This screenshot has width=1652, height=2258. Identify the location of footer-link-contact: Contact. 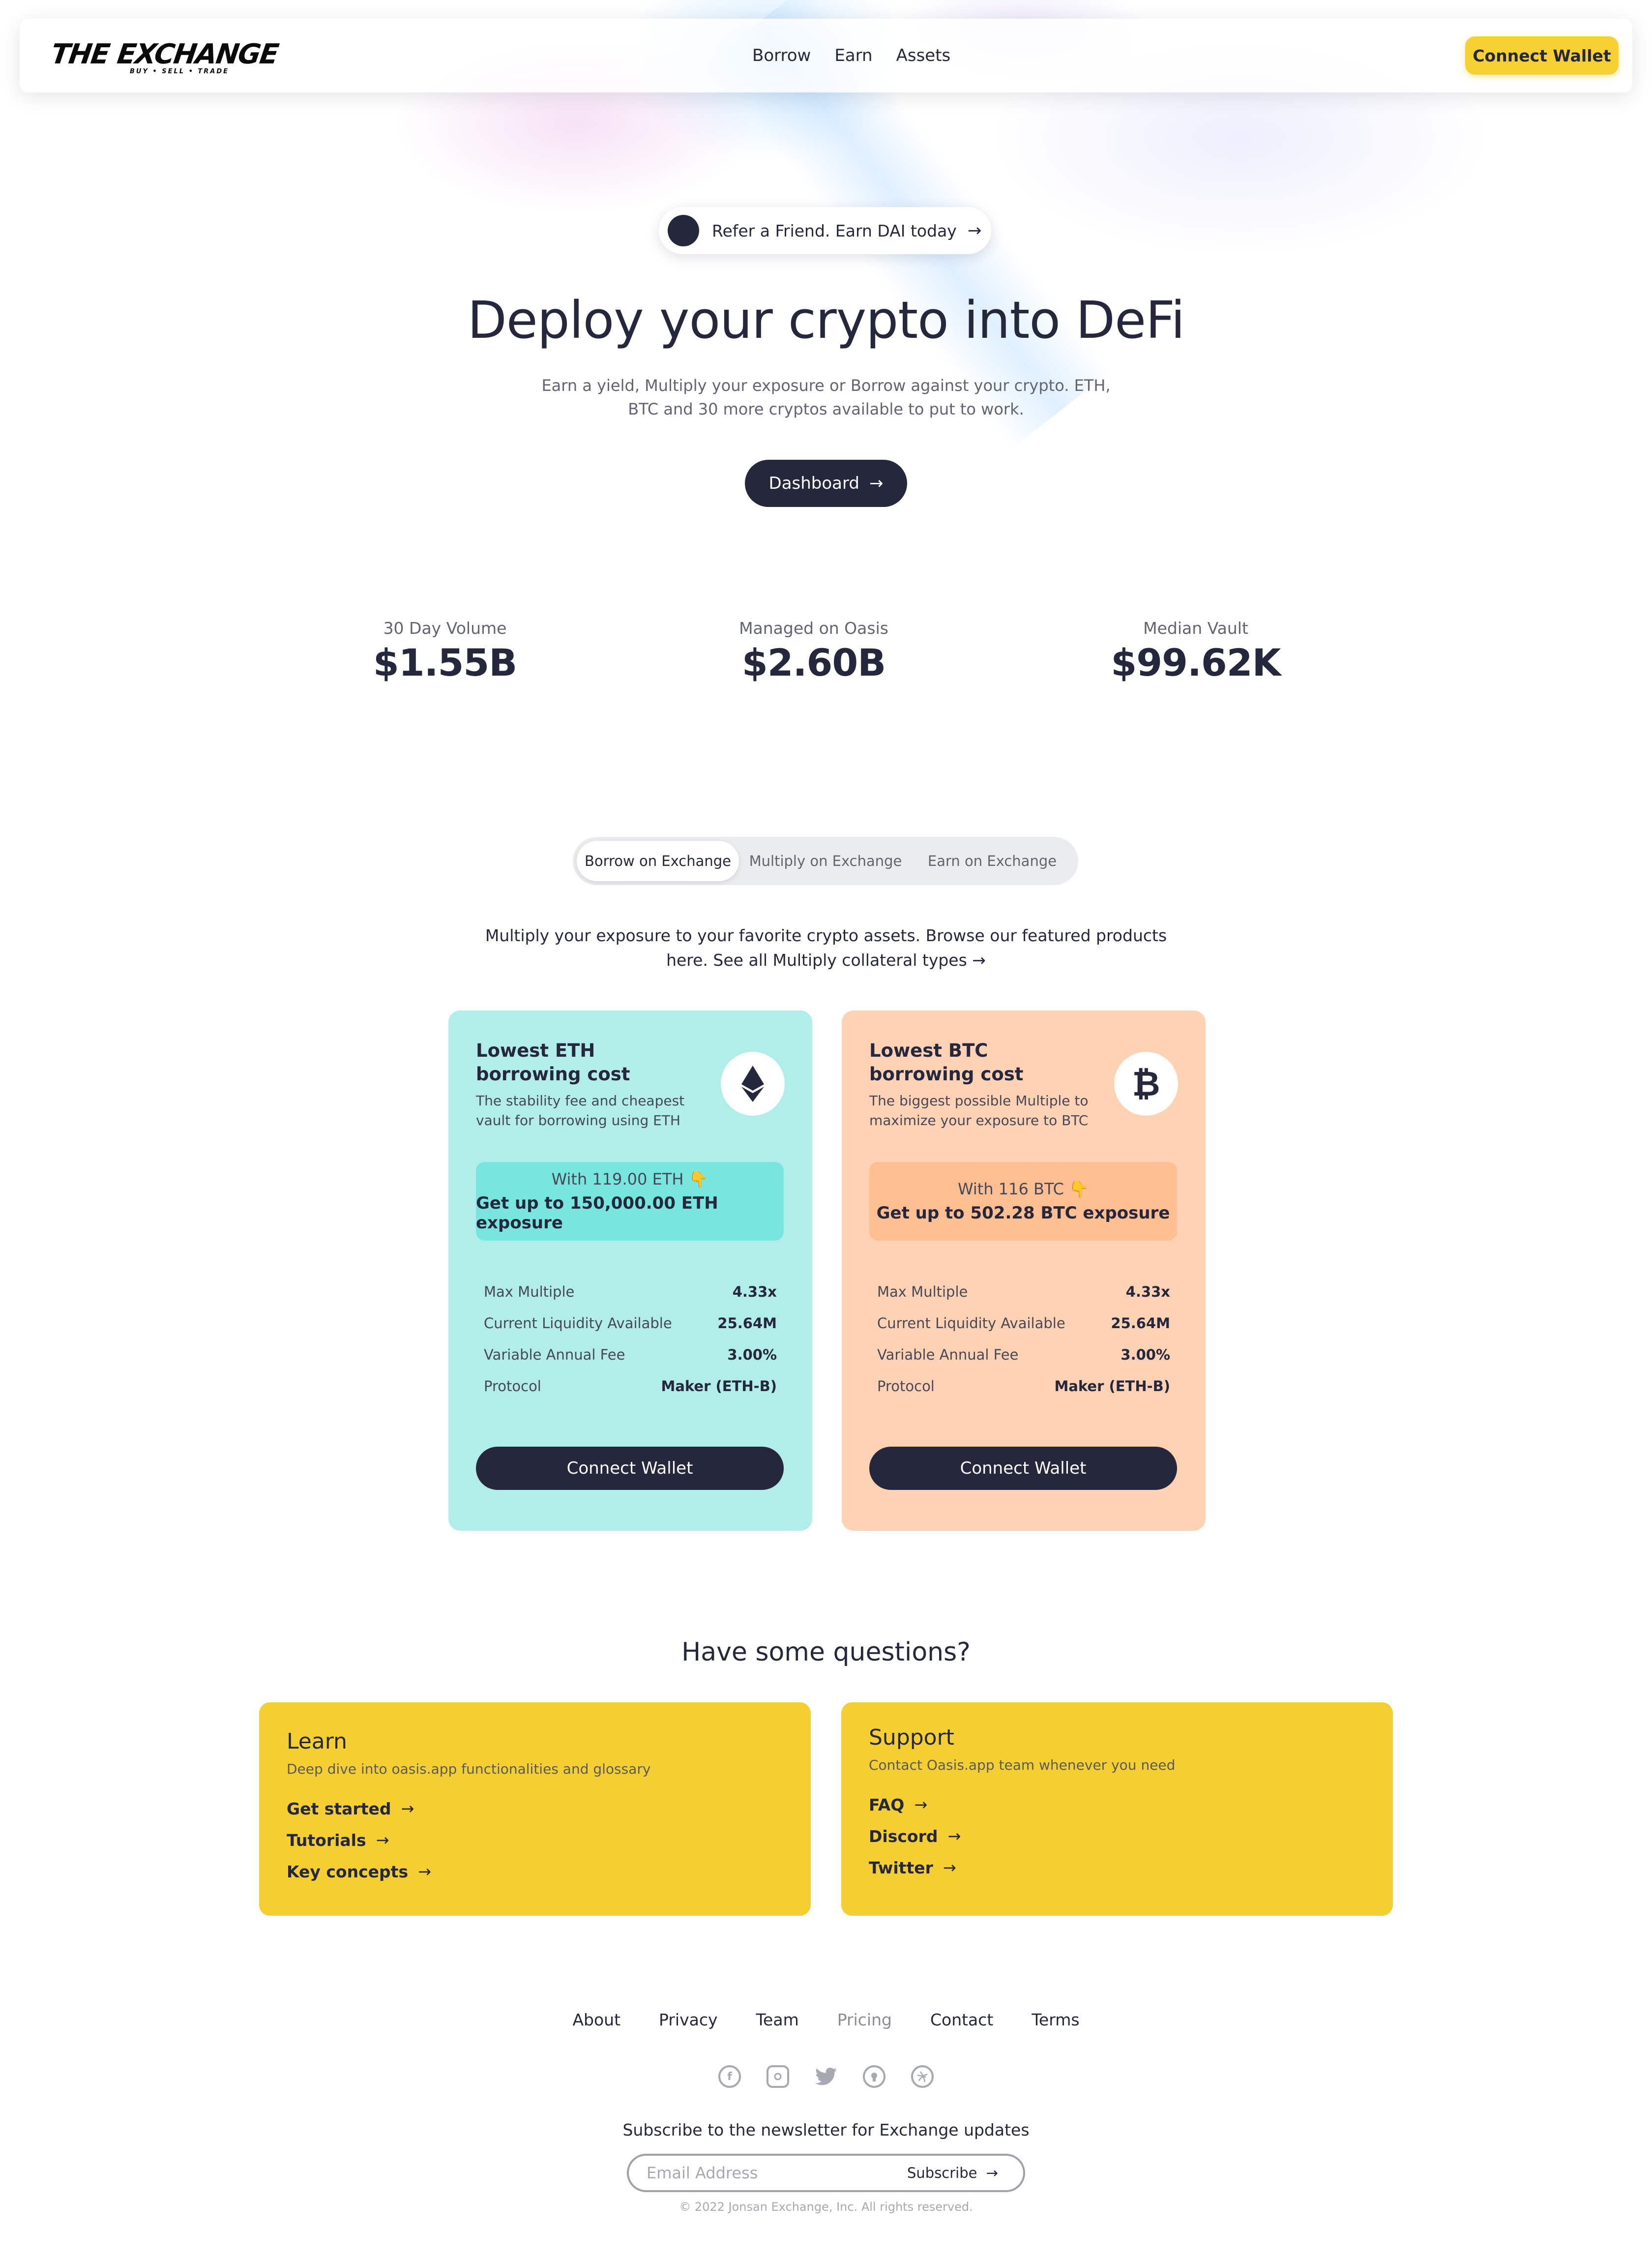
(961, 2019).